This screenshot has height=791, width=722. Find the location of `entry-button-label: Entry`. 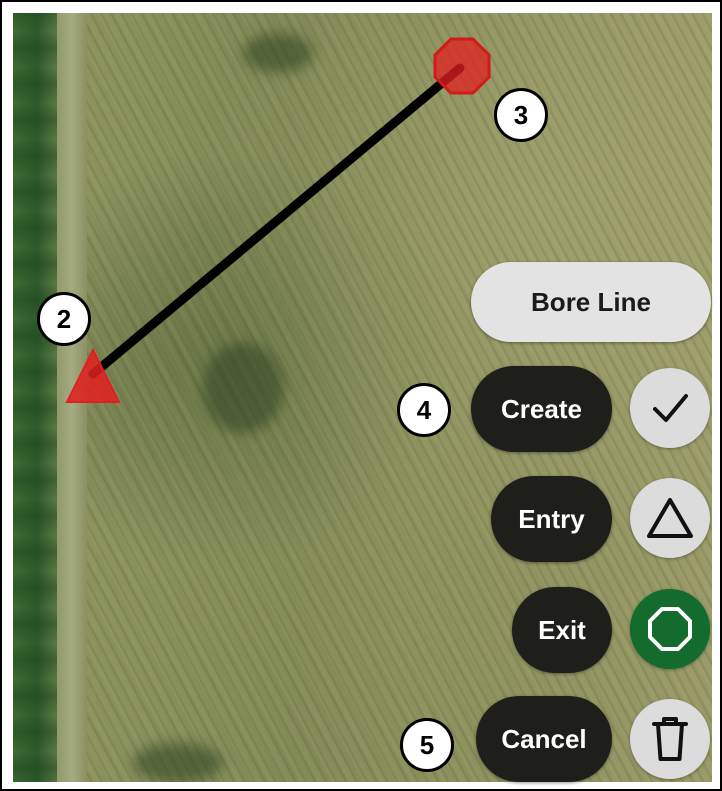

entry-button-label: Entry is located at coordinates (551, 518).